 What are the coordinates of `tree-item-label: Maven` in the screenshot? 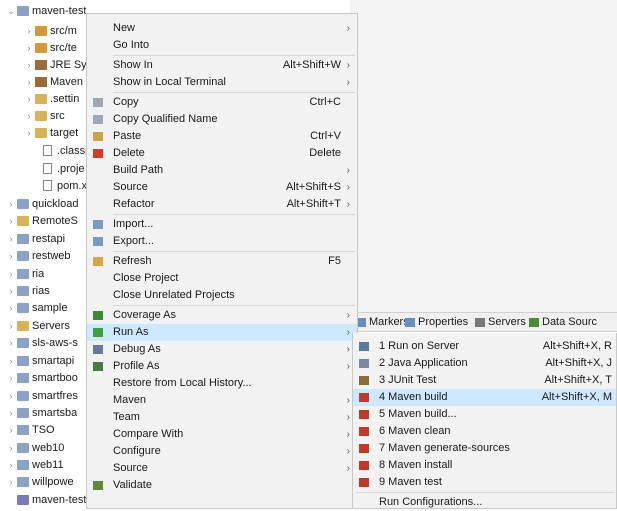 It's located at (67, 82).